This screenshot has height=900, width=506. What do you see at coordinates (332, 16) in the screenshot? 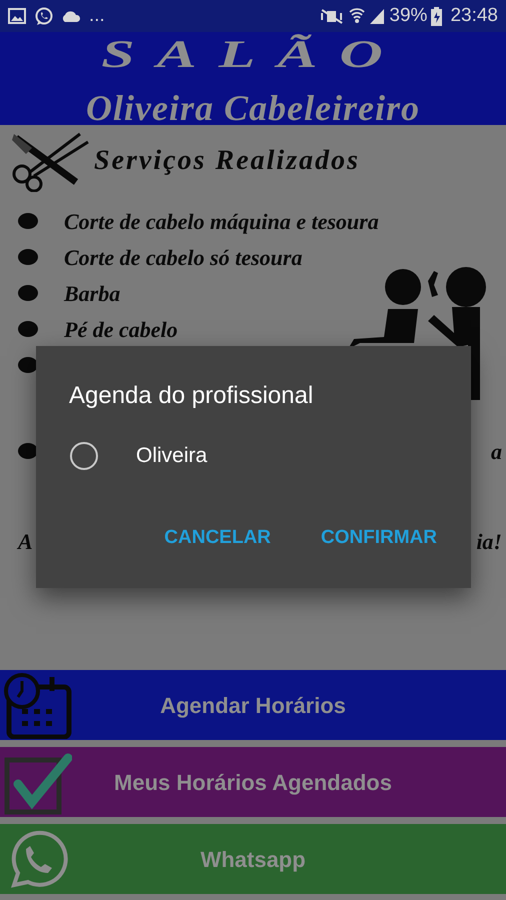
I see `mute-icon` at bounding box center [332, 16].